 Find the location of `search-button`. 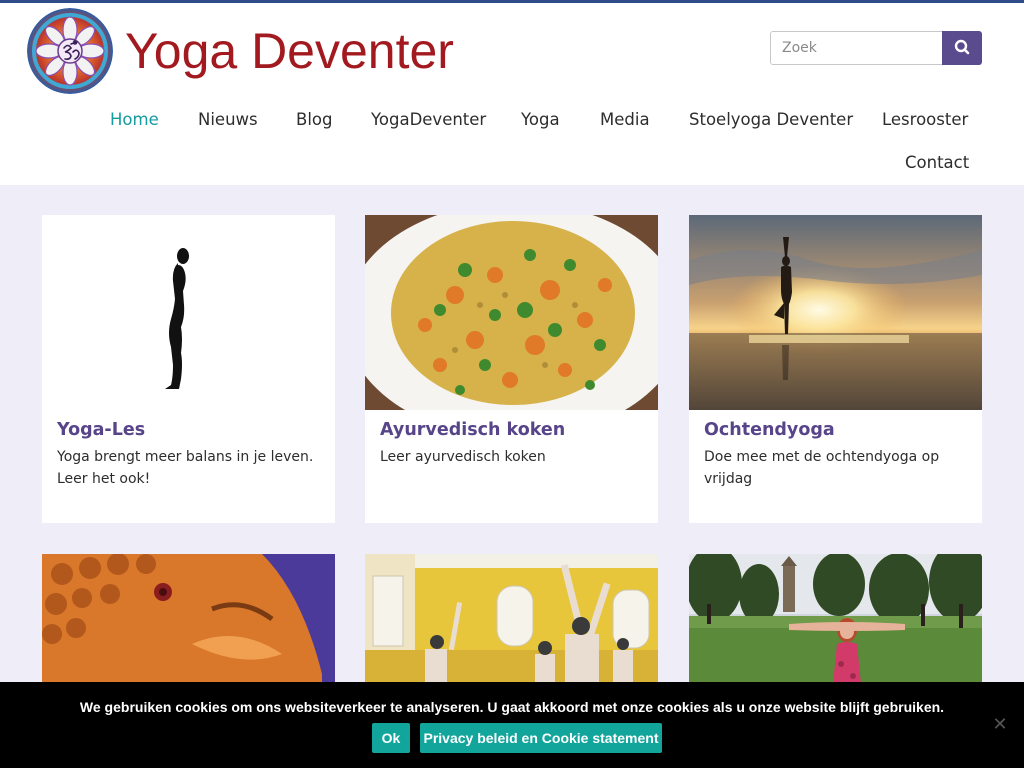

search-button is located at coordinates (962, 48).